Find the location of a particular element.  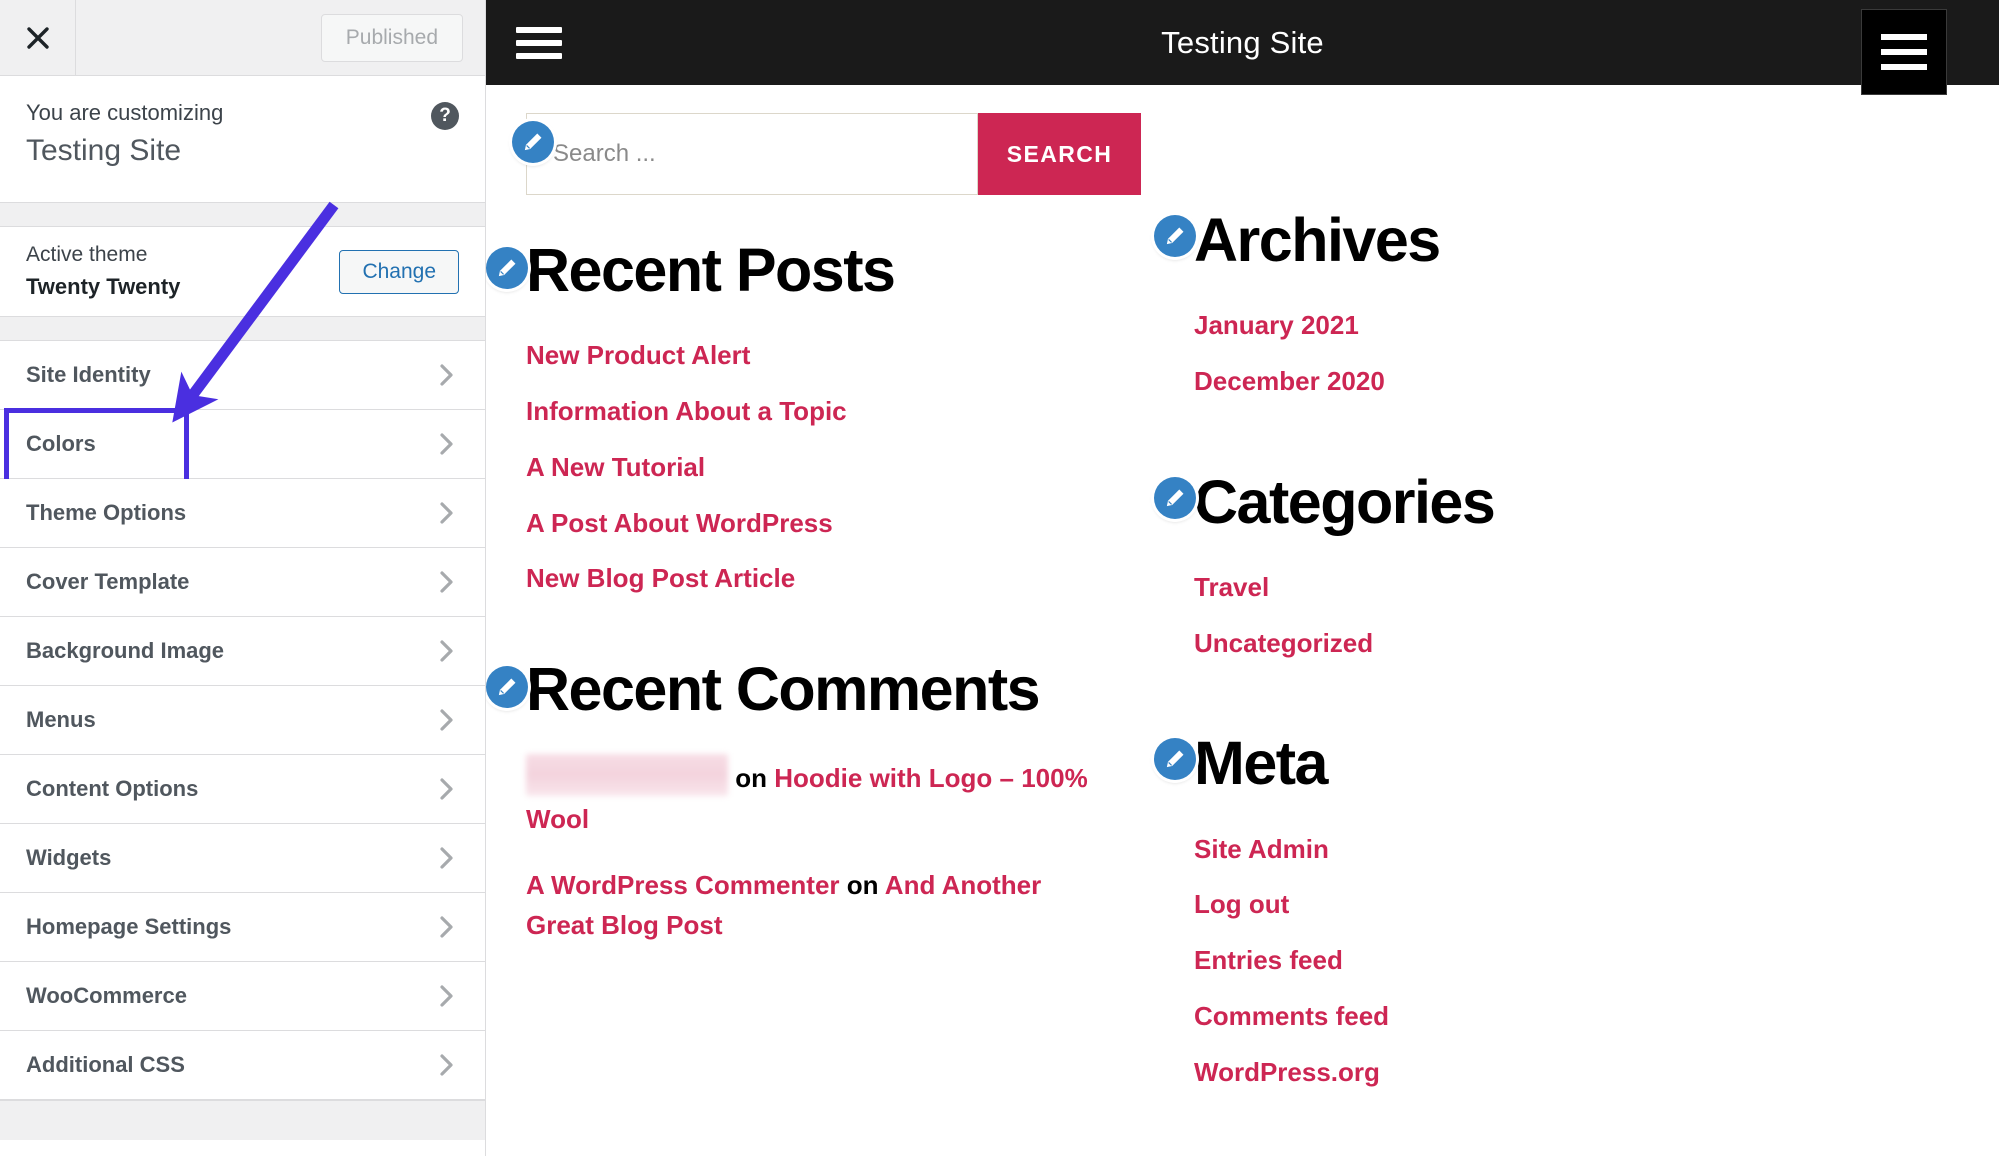

list-item: A Post About WordPress is located at coordinates (818, 524).